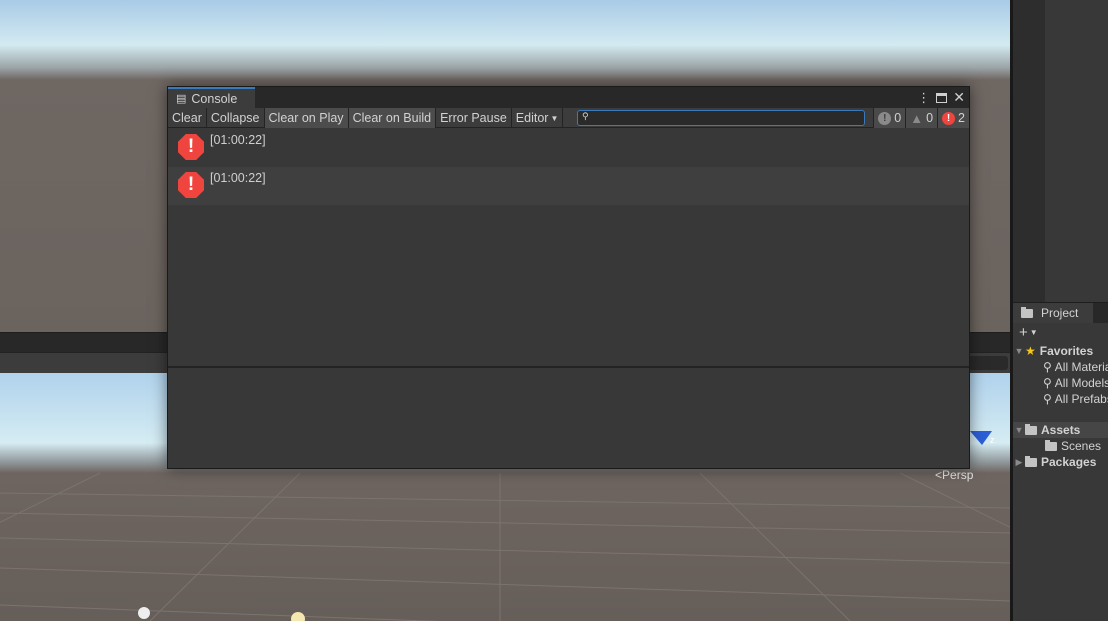  I want to click on tree-item-favorites: ▼ ★ Favorites, so click(1060, 351).